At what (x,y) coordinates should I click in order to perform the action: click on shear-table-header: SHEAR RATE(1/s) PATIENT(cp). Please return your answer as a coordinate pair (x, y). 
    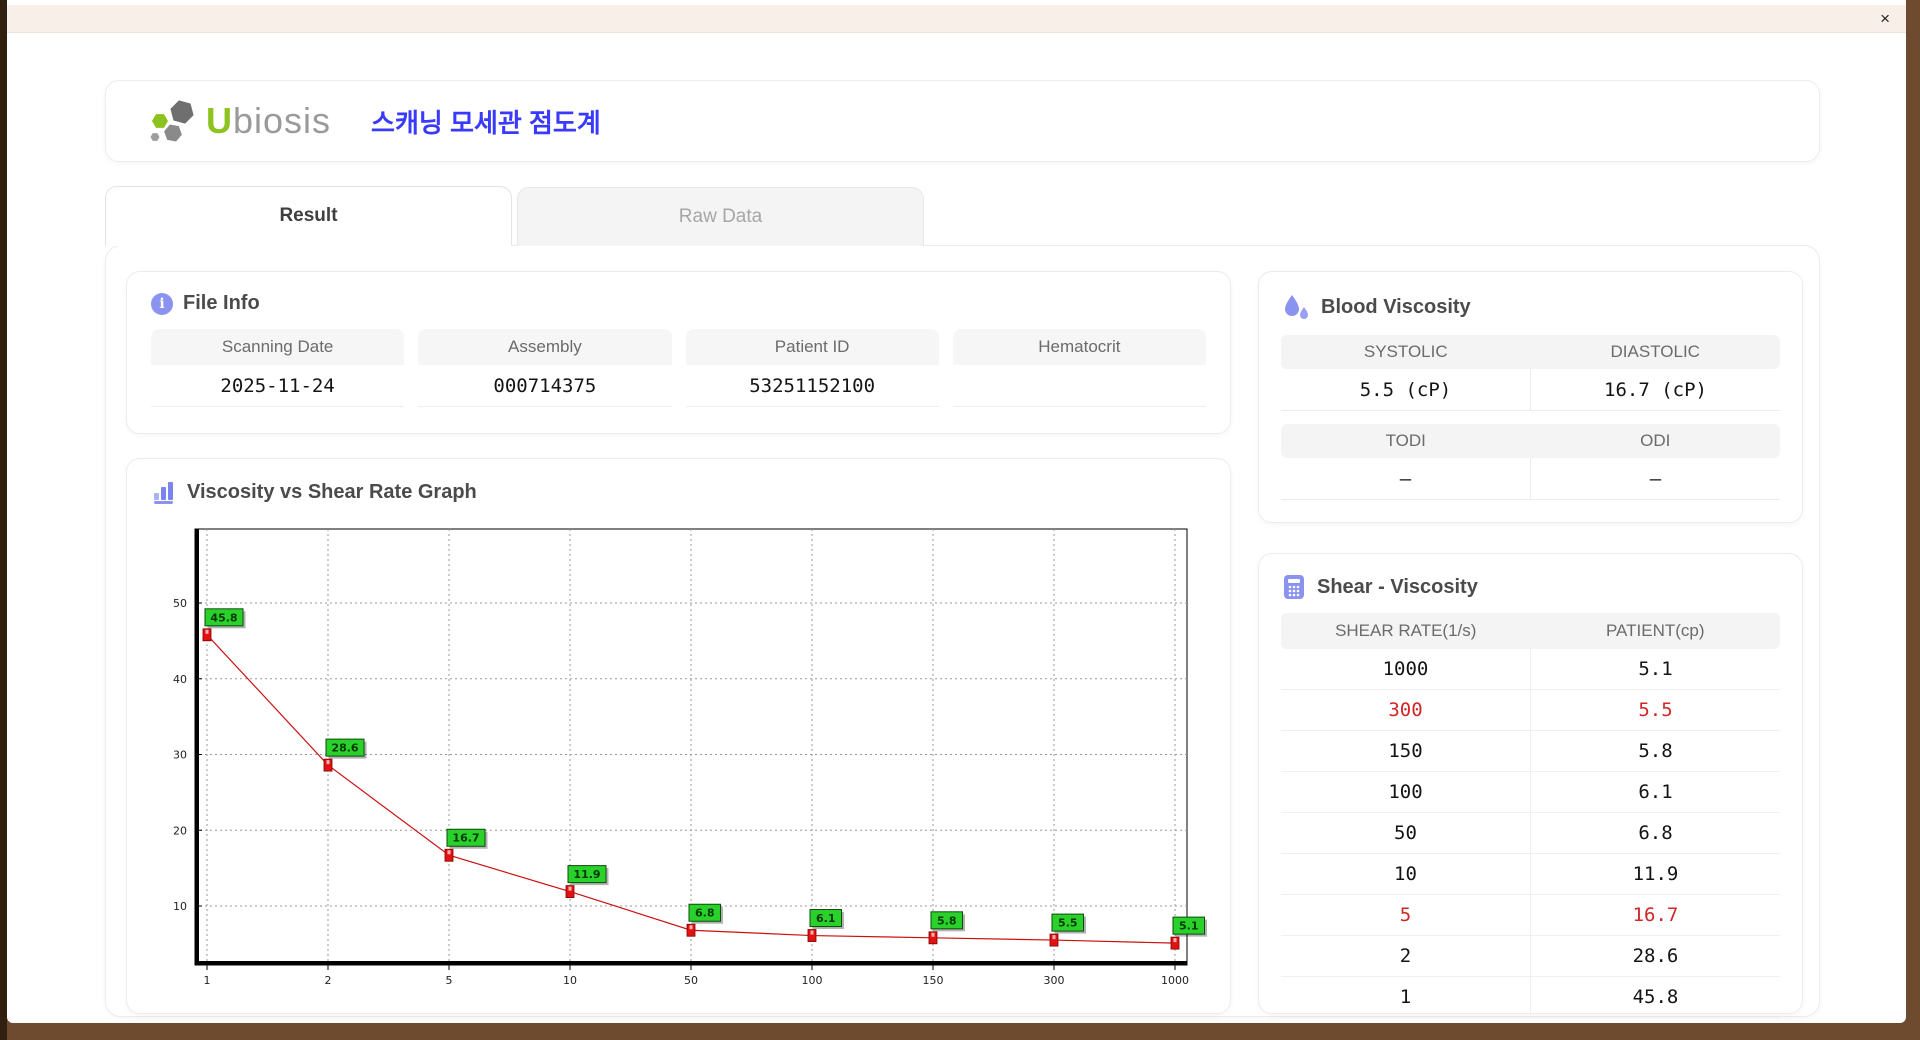
    Looking at the image, I should click on (1530, 631).